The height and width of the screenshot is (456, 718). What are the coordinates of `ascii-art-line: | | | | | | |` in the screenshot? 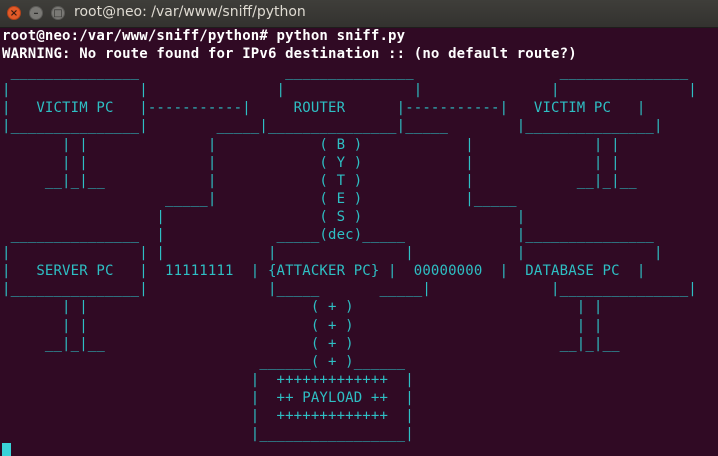 It's located at (332, 253).